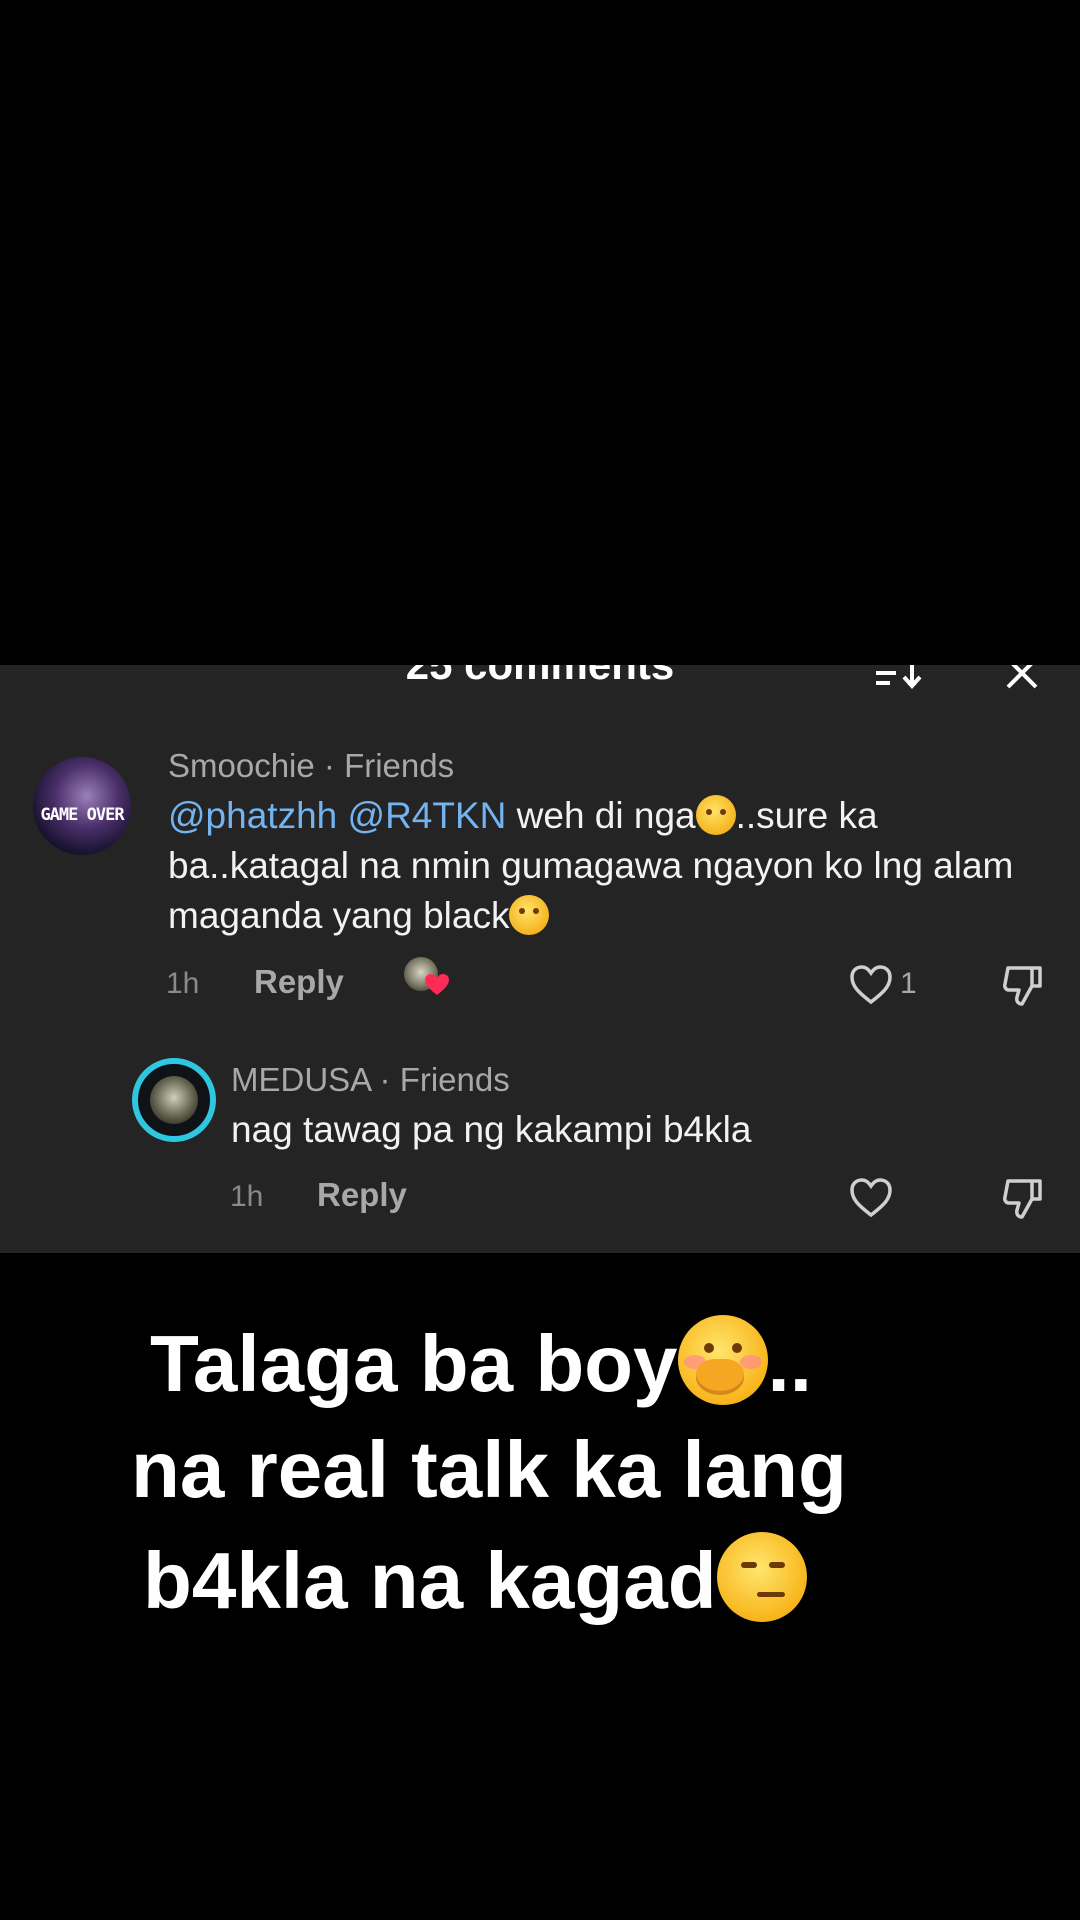 The image size is (1080, 1920). I want to click on avatar: GAME OVER, so click(82, 806).